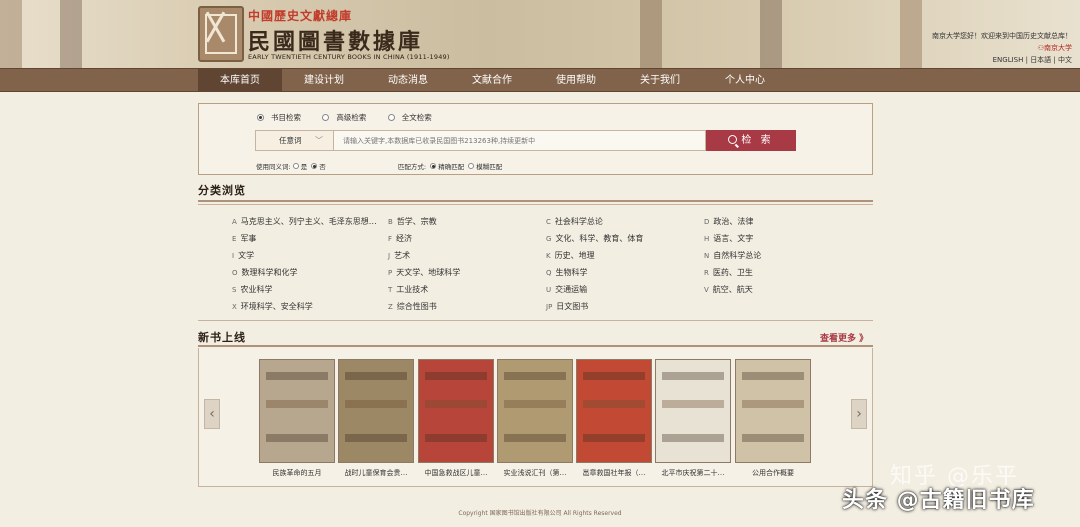 The height and width of the screenshot is (527, 1080). I want to click on site-title: 民國圖書數據庫, so click(336, 42).